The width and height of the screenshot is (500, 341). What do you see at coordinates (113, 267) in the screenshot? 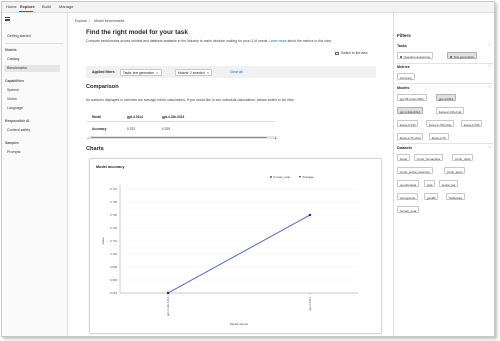
I see `y-tick-label: 0.698` at bounding box center [113, 267].